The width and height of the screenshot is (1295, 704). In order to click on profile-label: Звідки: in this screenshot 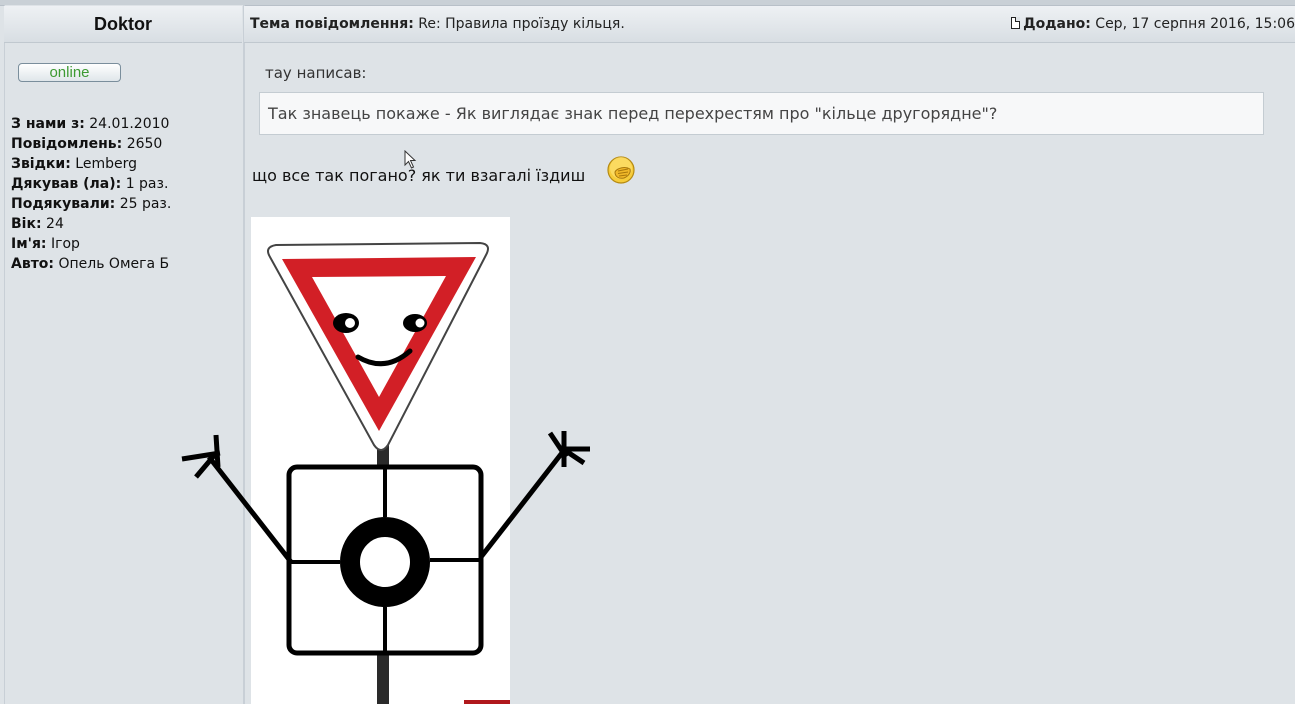, I will do `click(41, 164)`.